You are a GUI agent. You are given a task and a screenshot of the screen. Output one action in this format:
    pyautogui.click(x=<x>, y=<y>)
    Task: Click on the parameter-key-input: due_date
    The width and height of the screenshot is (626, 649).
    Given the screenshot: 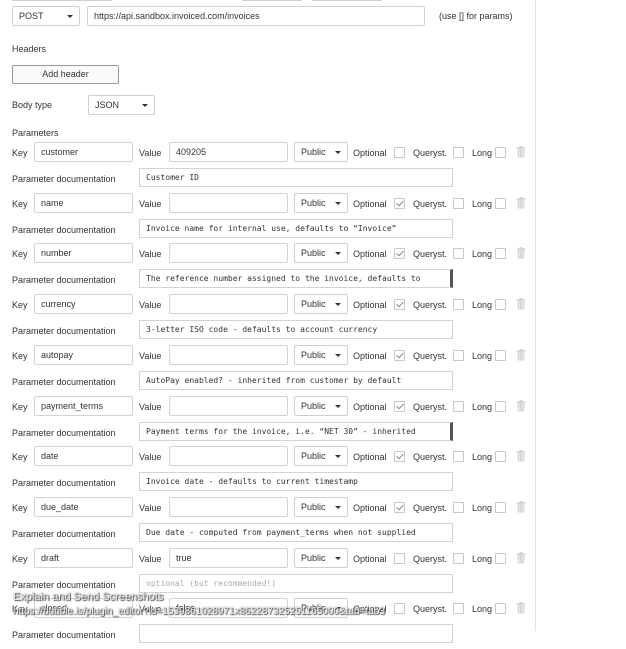 What is the action you would take?
    pyautogui.click(x=83, y=507)
    